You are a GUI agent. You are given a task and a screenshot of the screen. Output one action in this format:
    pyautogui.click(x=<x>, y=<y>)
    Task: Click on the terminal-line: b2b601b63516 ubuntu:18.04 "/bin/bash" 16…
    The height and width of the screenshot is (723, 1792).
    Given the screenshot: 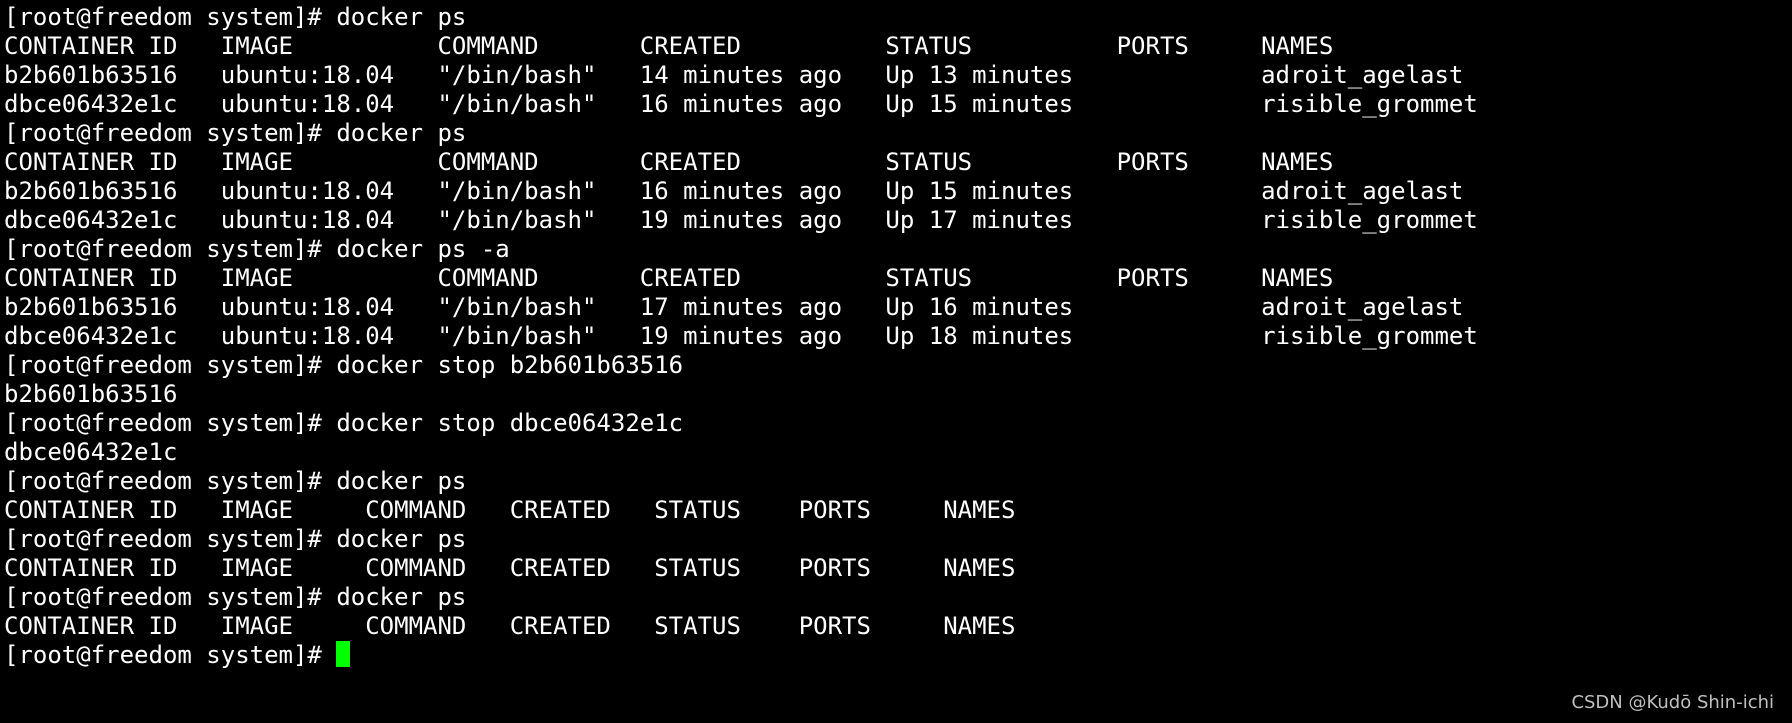 What is the action you would take?
    pyautogui.click(x=734, y=191)
    